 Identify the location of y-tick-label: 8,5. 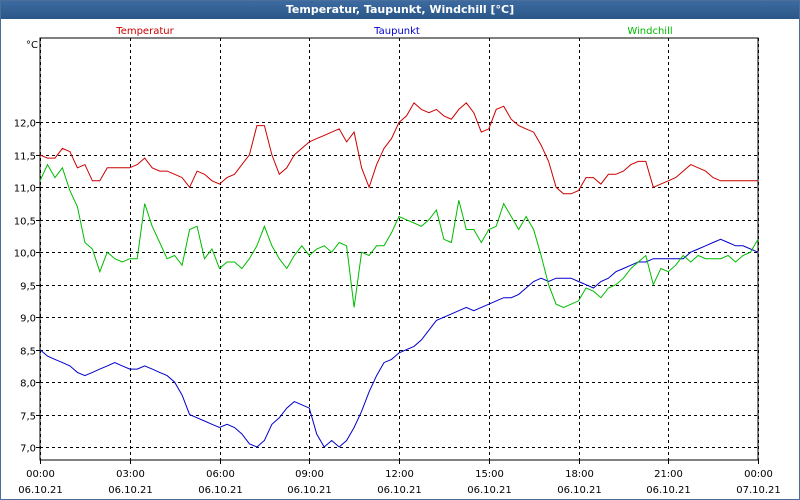
(28, 352).